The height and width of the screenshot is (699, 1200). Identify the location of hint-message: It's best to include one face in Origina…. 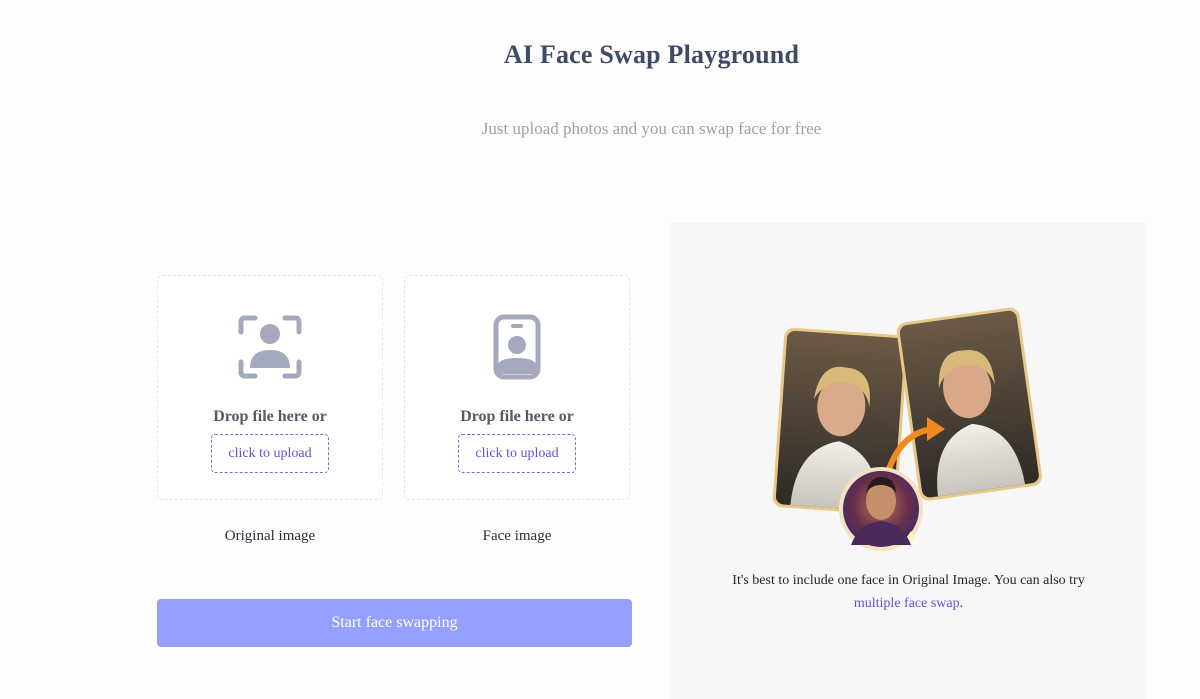
(908, 580).